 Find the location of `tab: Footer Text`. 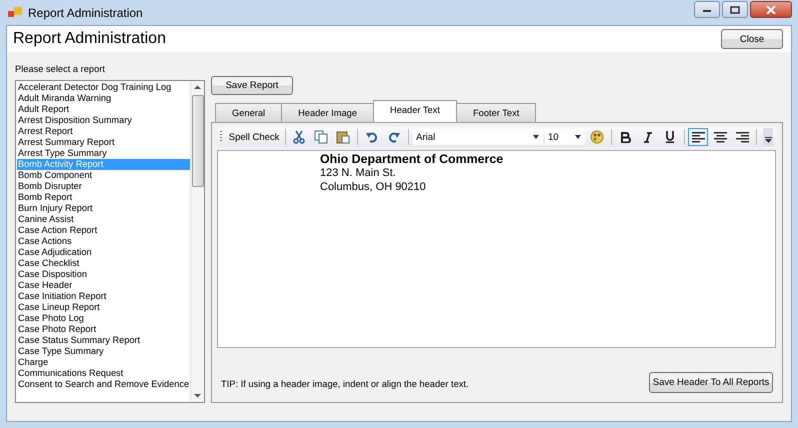

tab: Footer Text is located at coordinates (496, 112).